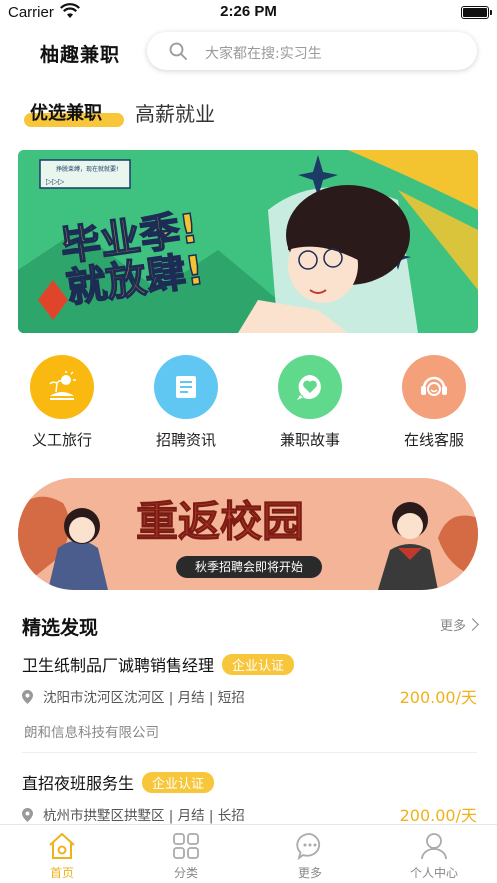 This screenshot has height=883, width=497. I want to click on heart-chat-icon, so click(310, 387).